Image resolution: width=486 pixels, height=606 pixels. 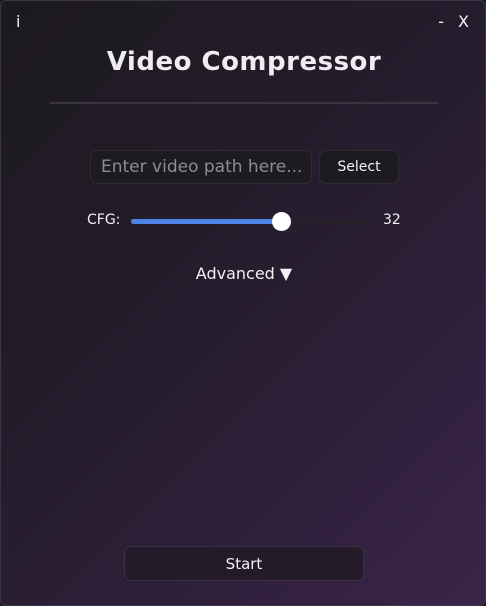 I want to click on window-controls: - X, so click(x=453, y=21).